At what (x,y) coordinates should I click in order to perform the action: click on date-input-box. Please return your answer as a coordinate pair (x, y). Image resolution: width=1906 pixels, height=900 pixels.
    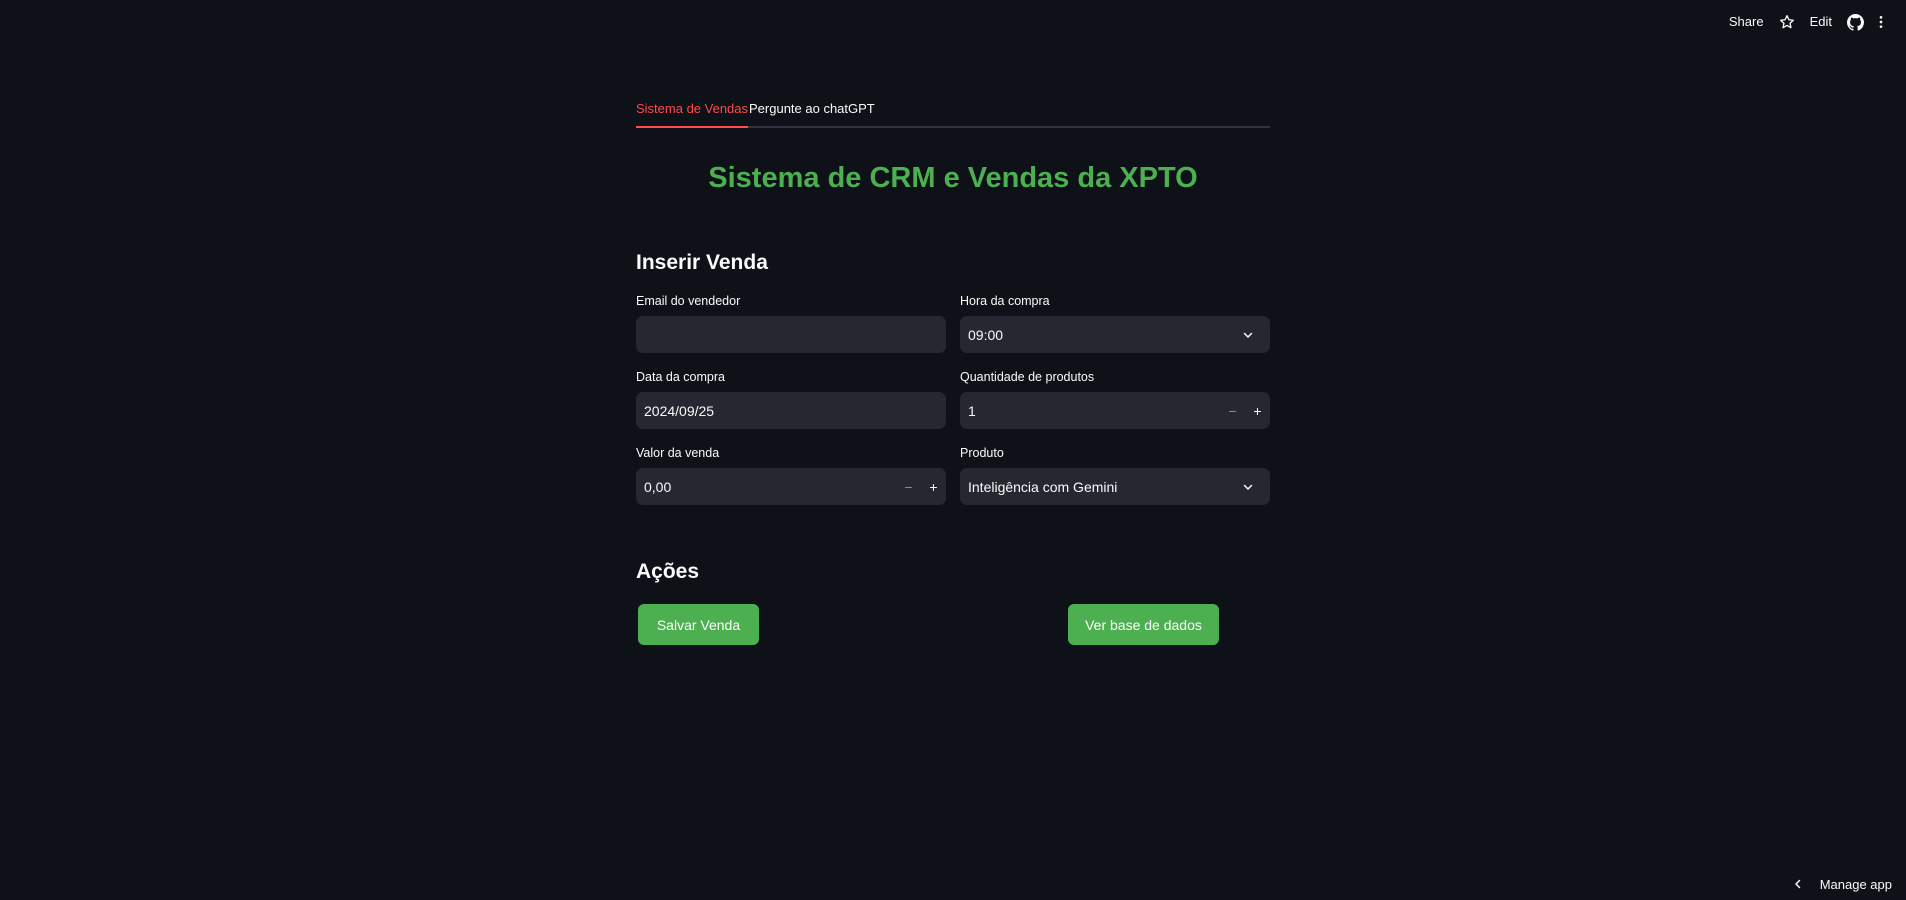
    Looking at the image, I should click on (791, 410).